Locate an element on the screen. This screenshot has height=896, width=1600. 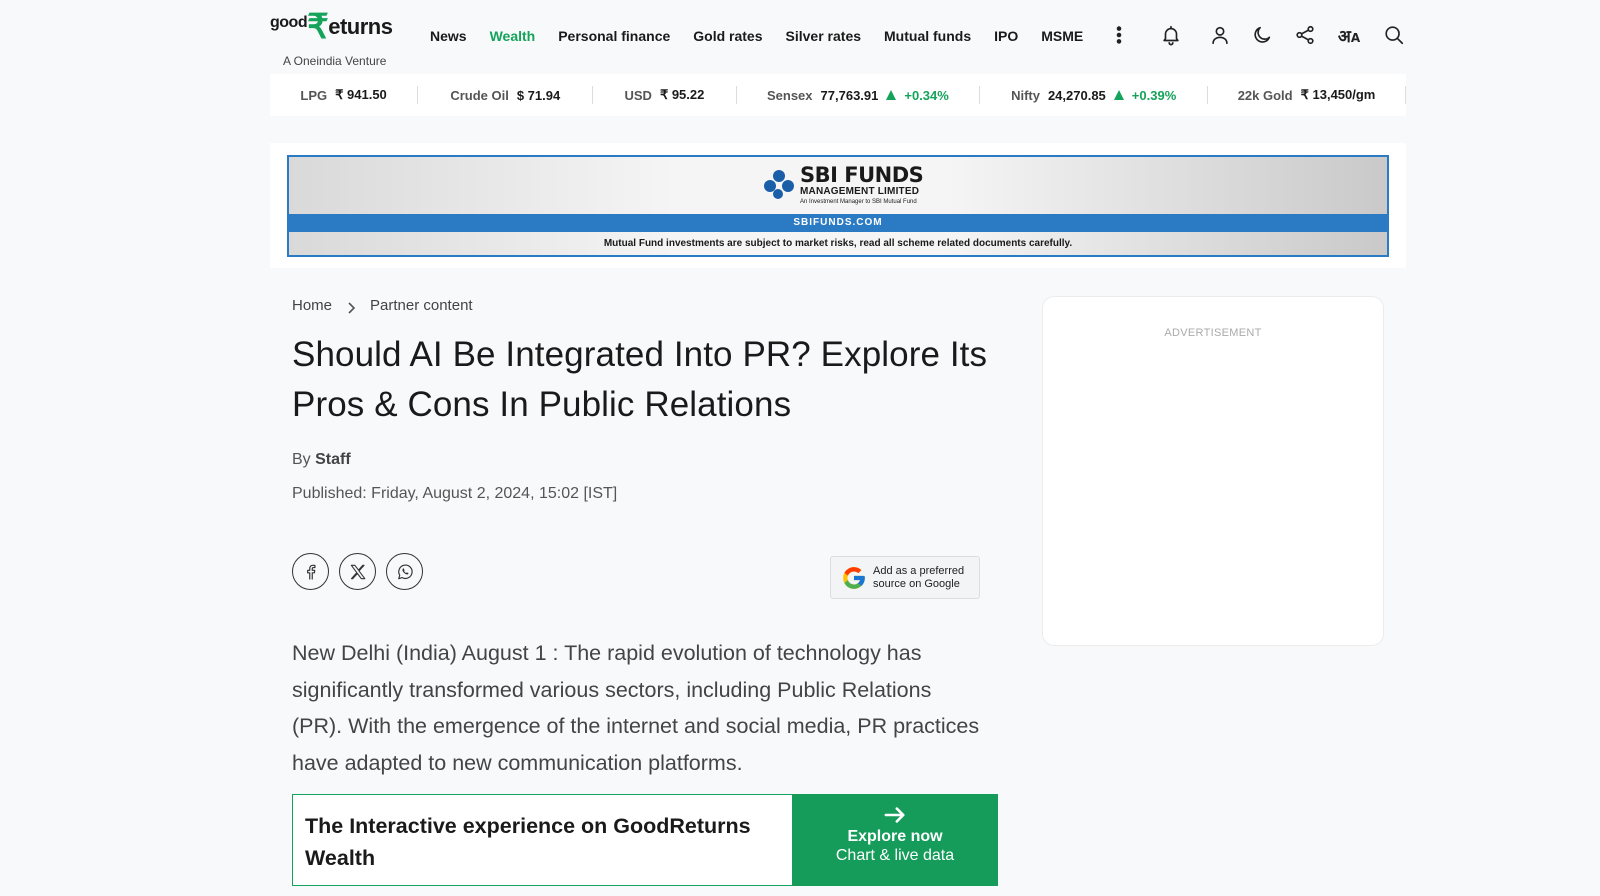
ticker-label: Nifty is located at coordinates (1025, 95).